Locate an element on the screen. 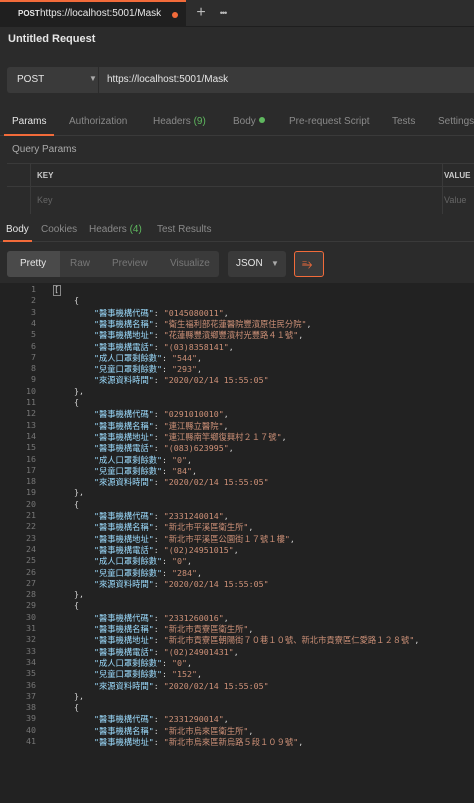 This screenshot has height=803, width=474. code-text: "醫事機構名稱": "衛生福利部花蓮醫院豐濱原住民分院", is located at coordinates (202, 323).